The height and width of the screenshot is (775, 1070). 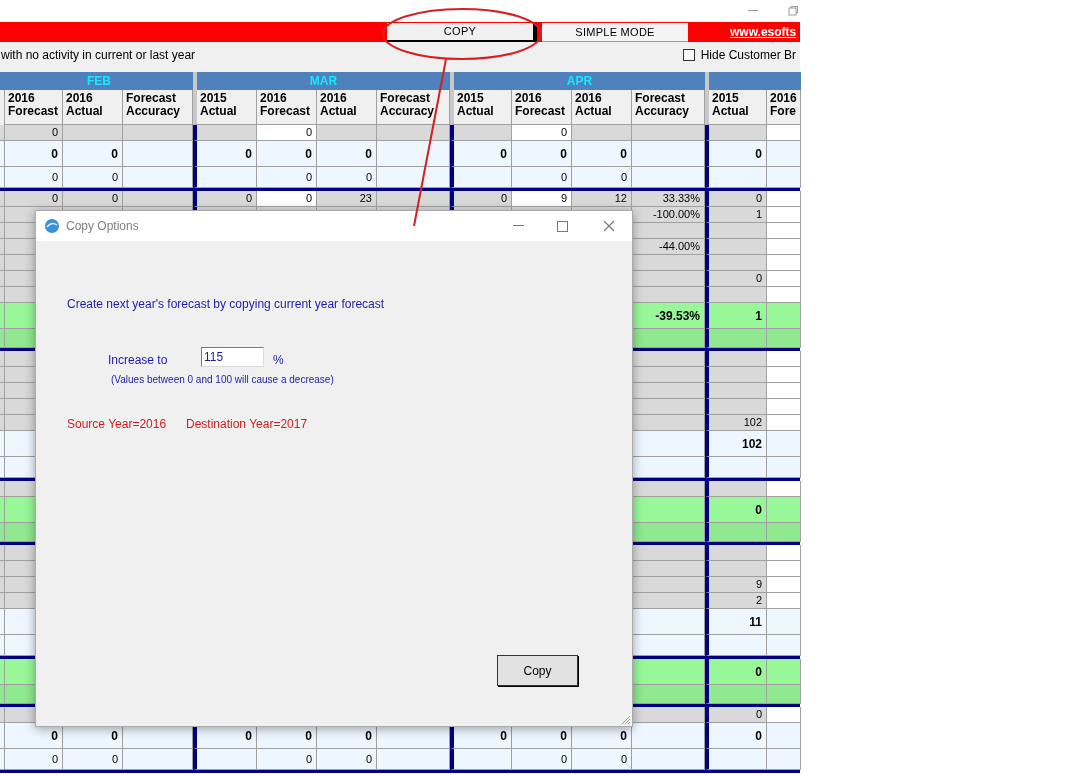 I want to click on table-cell: 33.33%, so click(x=668, y=199).